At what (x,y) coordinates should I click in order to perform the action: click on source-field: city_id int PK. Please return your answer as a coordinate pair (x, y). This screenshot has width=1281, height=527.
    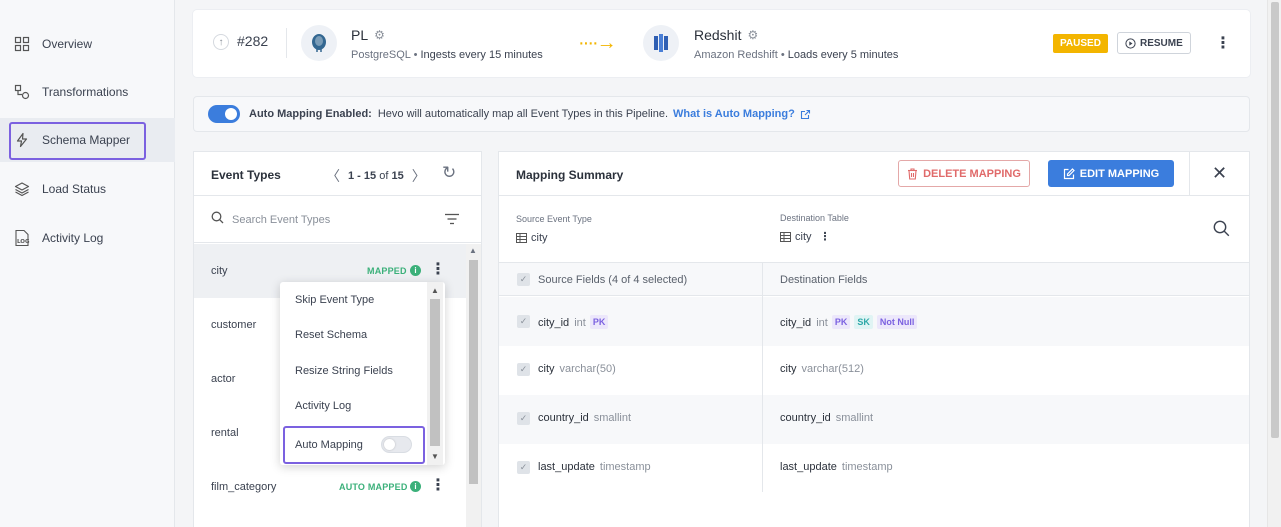
    Looking at the image, I should click on (573, 322).